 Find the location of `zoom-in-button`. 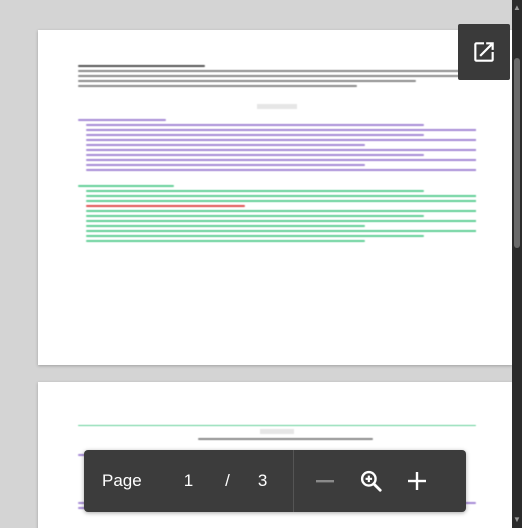

zoom-in-button is located at coordinates (417, 481).